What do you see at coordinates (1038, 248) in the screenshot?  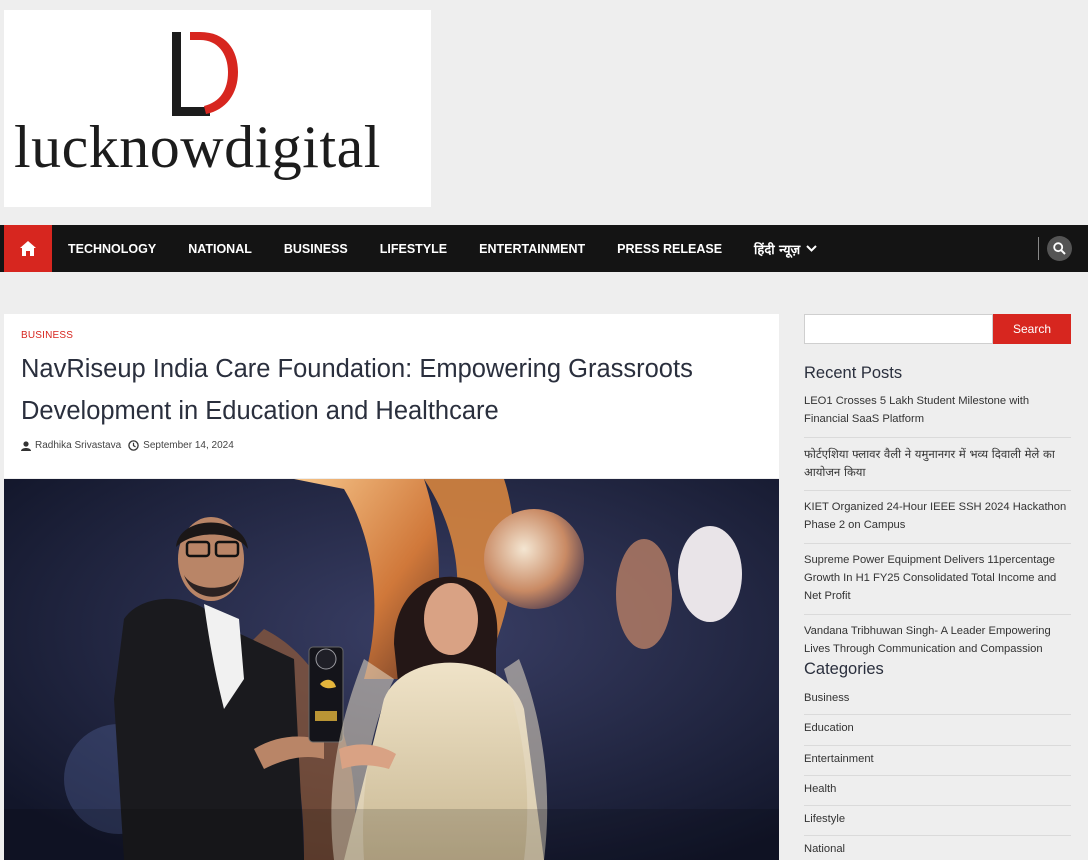 I see `nav-divider` at bounding box center [1038, 248].